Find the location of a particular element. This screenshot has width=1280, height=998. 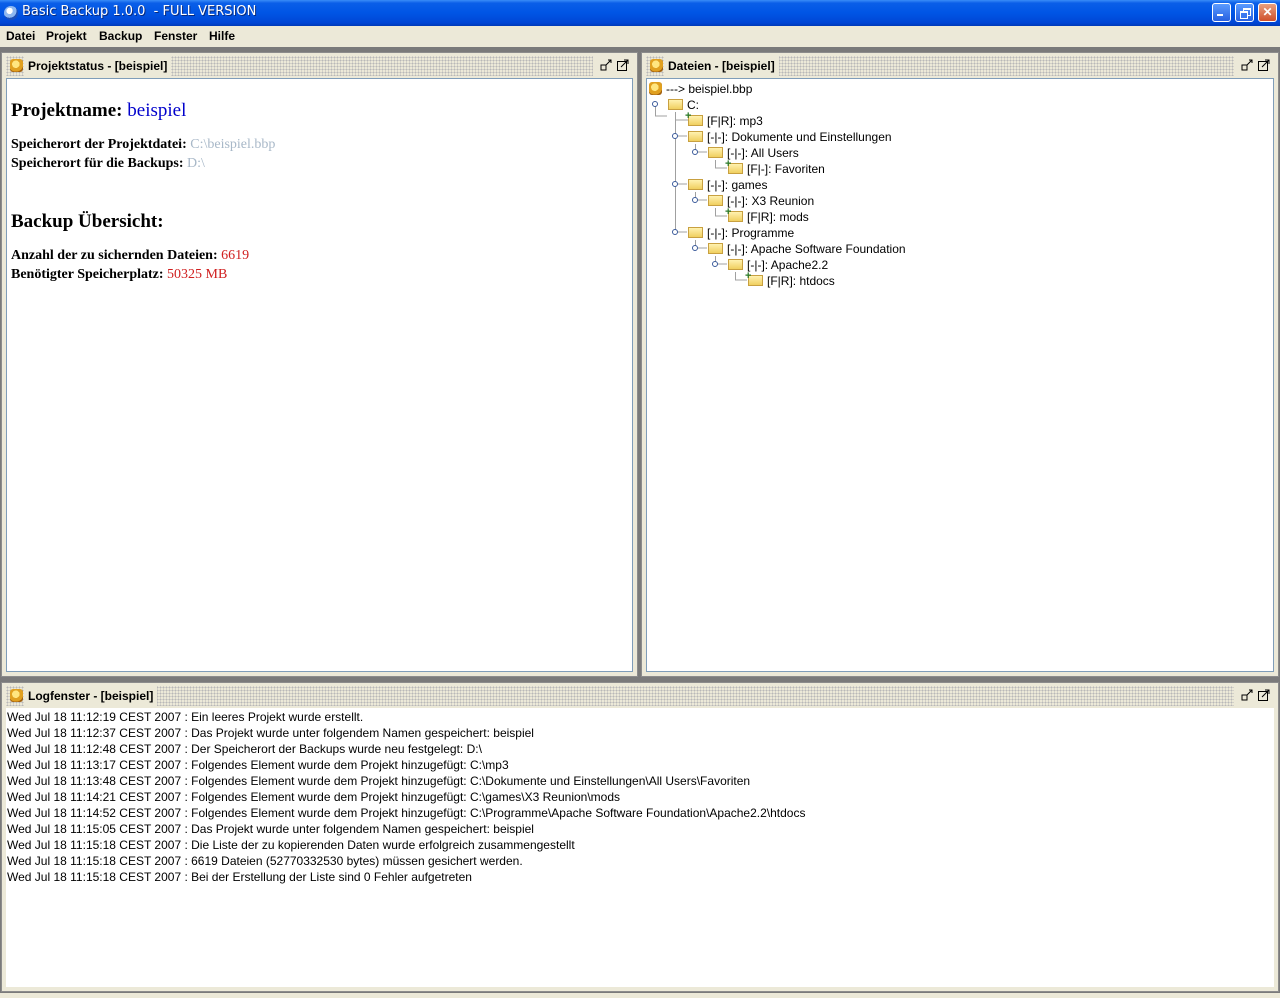

tree-item-all-users: [-|-]: All Users is located at coordinates (753, 153).